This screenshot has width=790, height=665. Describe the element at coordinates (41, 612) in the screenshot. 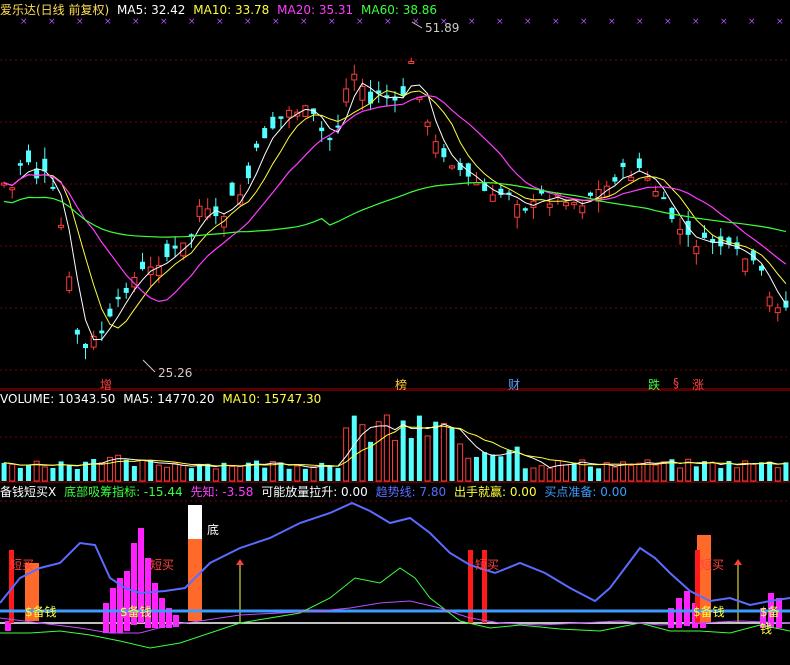

I see `label-beiqian-1: $备钱` at that location.